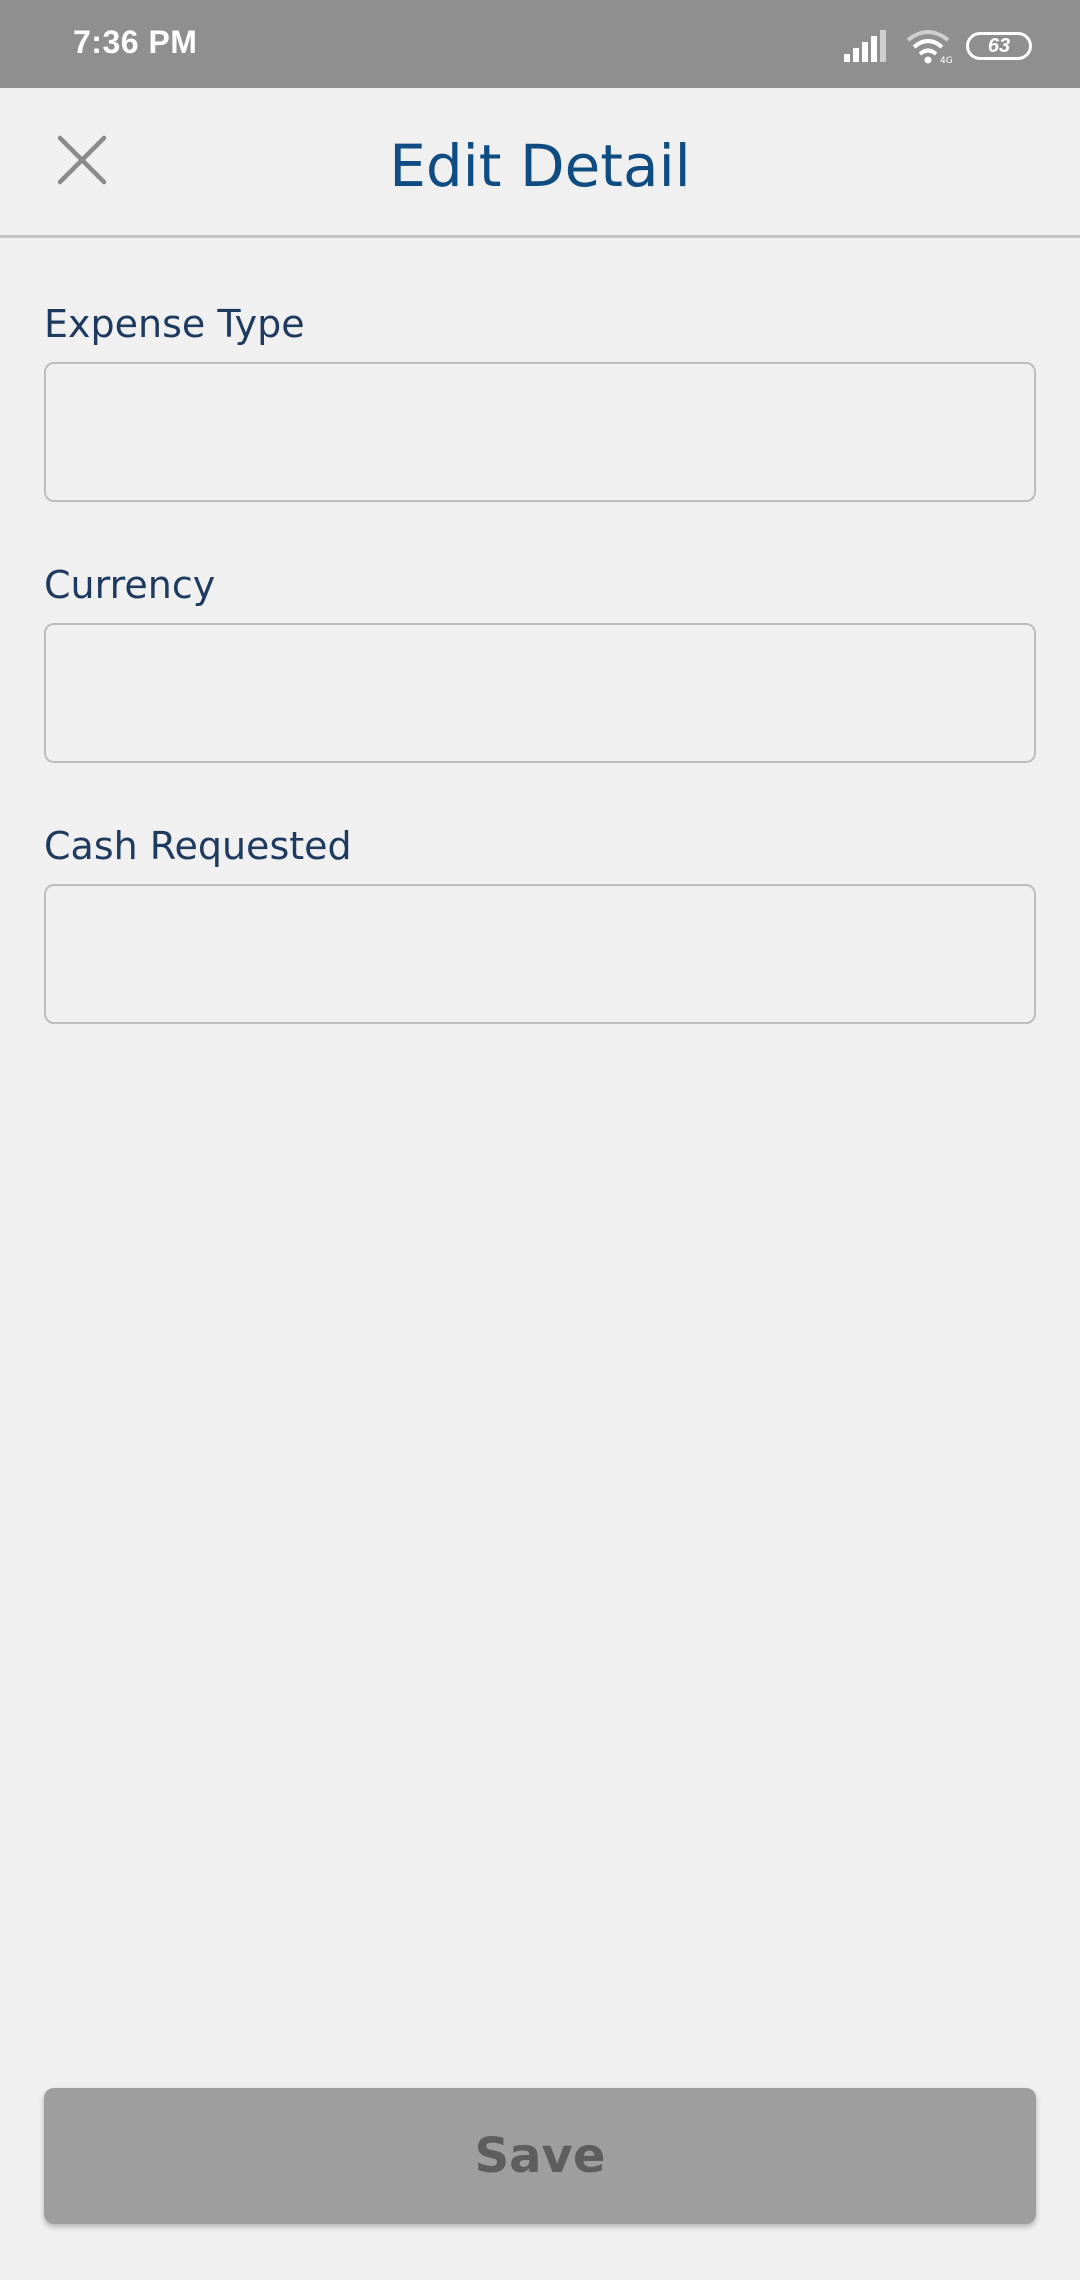  I want to click on signal-icon, so click(865, 46).